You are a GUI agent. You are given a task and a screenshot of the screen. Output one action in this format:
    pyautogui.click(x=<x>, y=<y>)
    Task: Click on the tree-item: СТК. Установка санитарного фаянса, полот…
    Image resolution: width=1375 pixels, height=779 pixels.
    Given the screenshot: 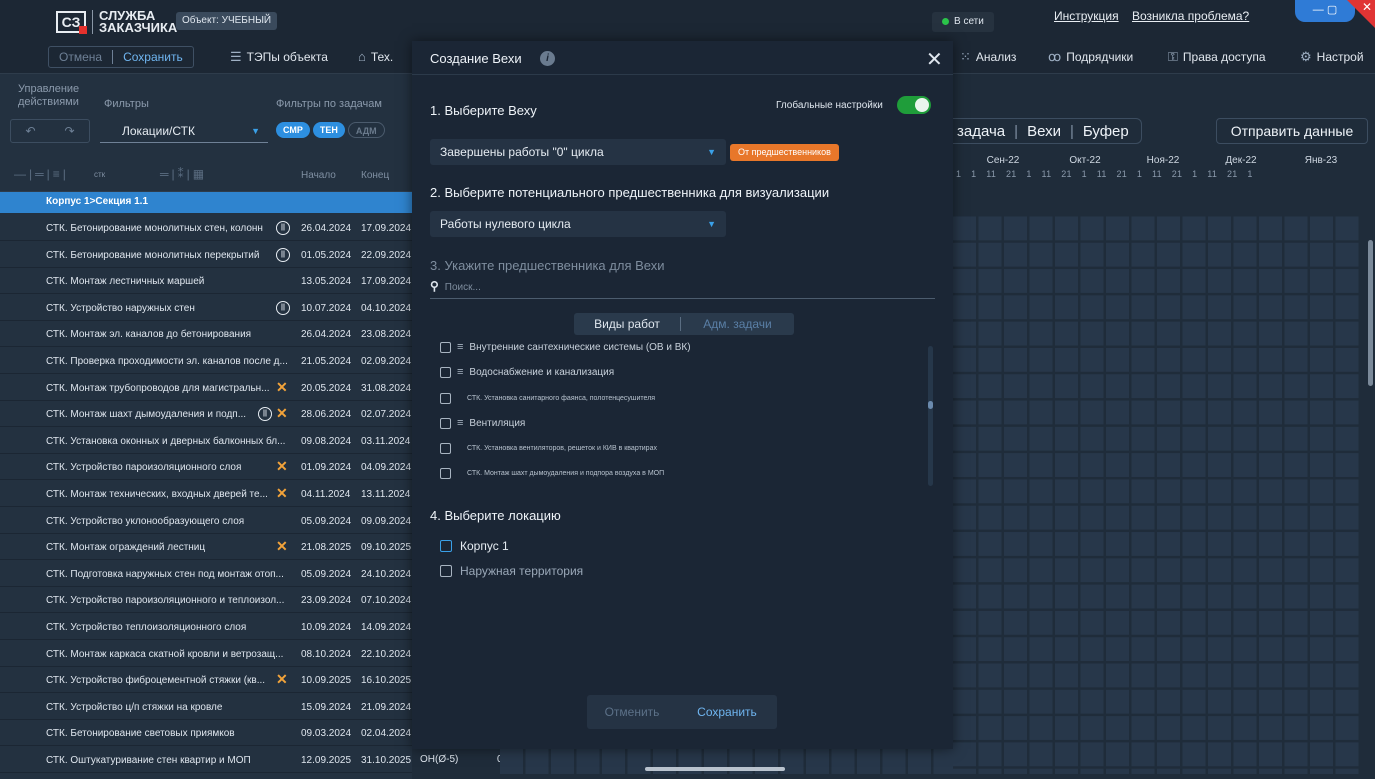 What is the action you would take?
    pyautogui.click(x=547, y=398)
    